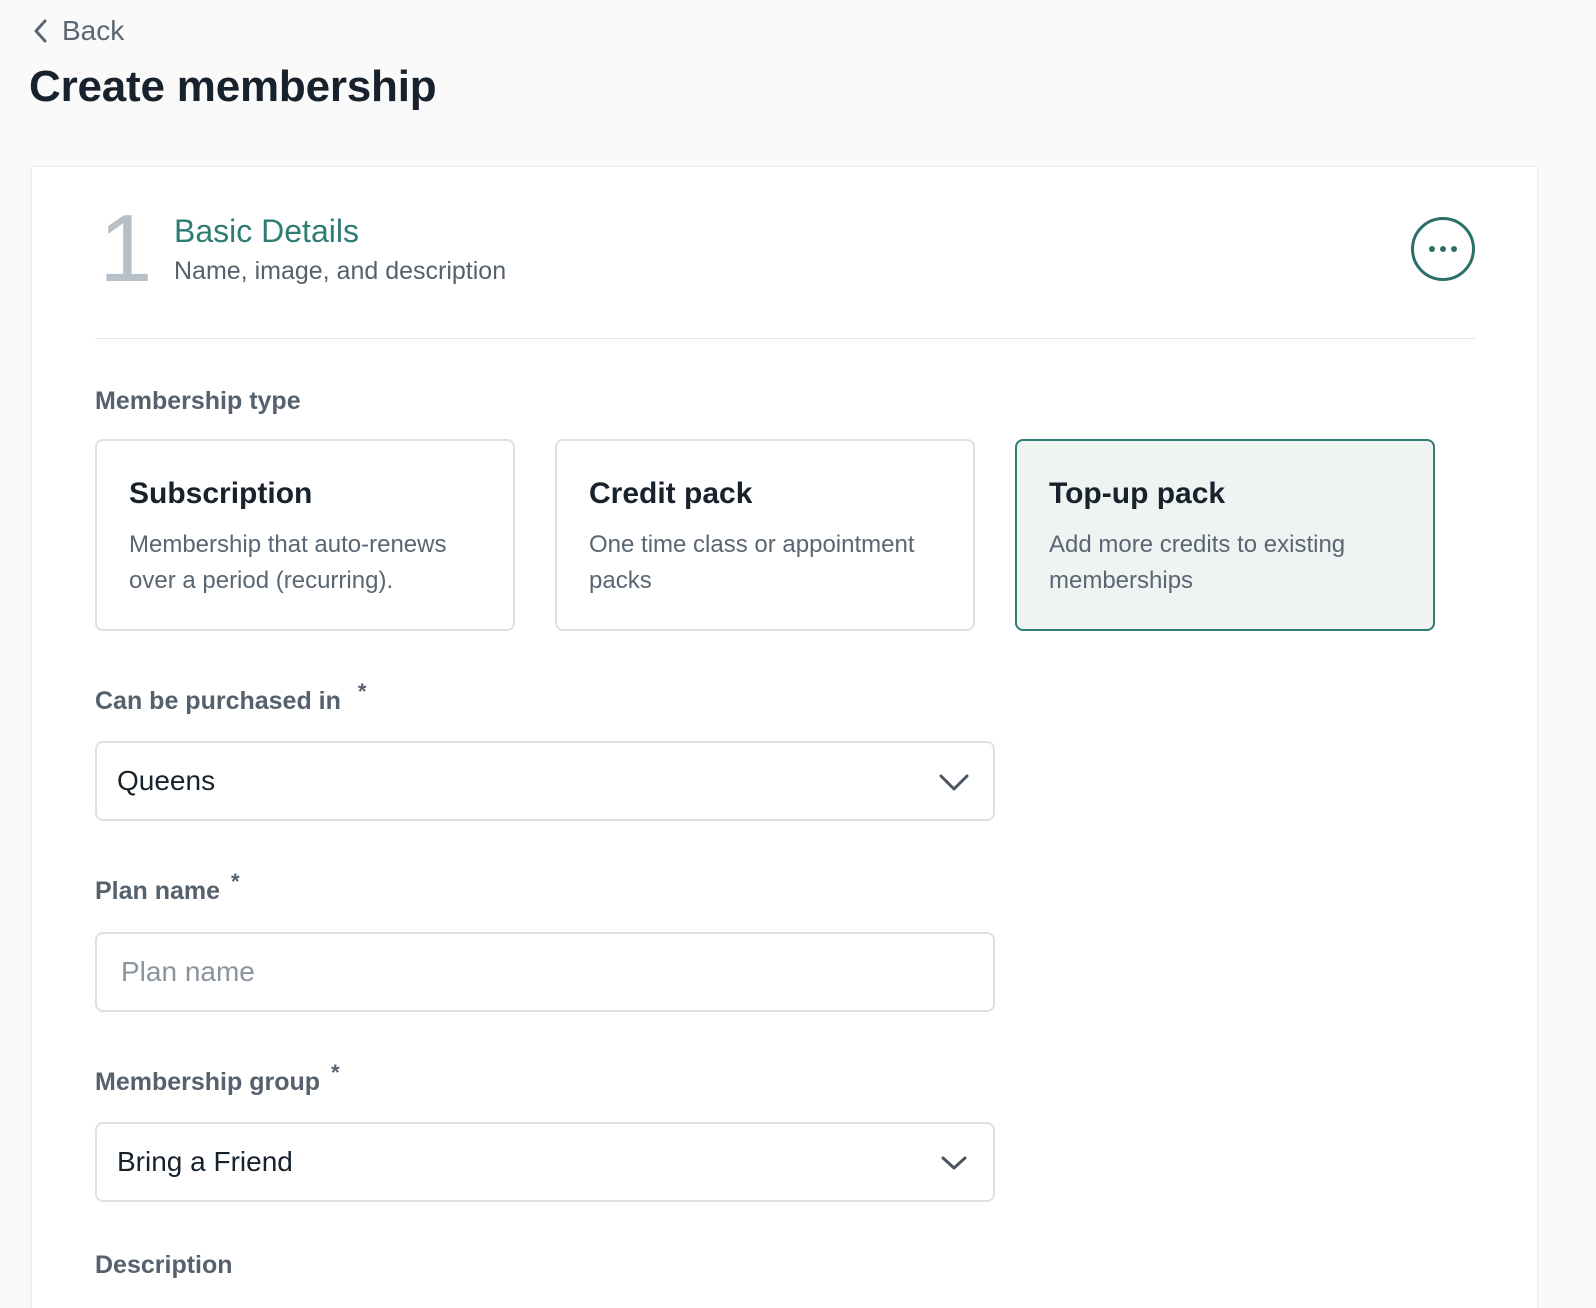 The image size is (1596, 1308). What do you see at coordinates (205, 1161) in the screenshot?
I see `membership-group-value: Bring a Friend` at bounding box center [205, 1161].